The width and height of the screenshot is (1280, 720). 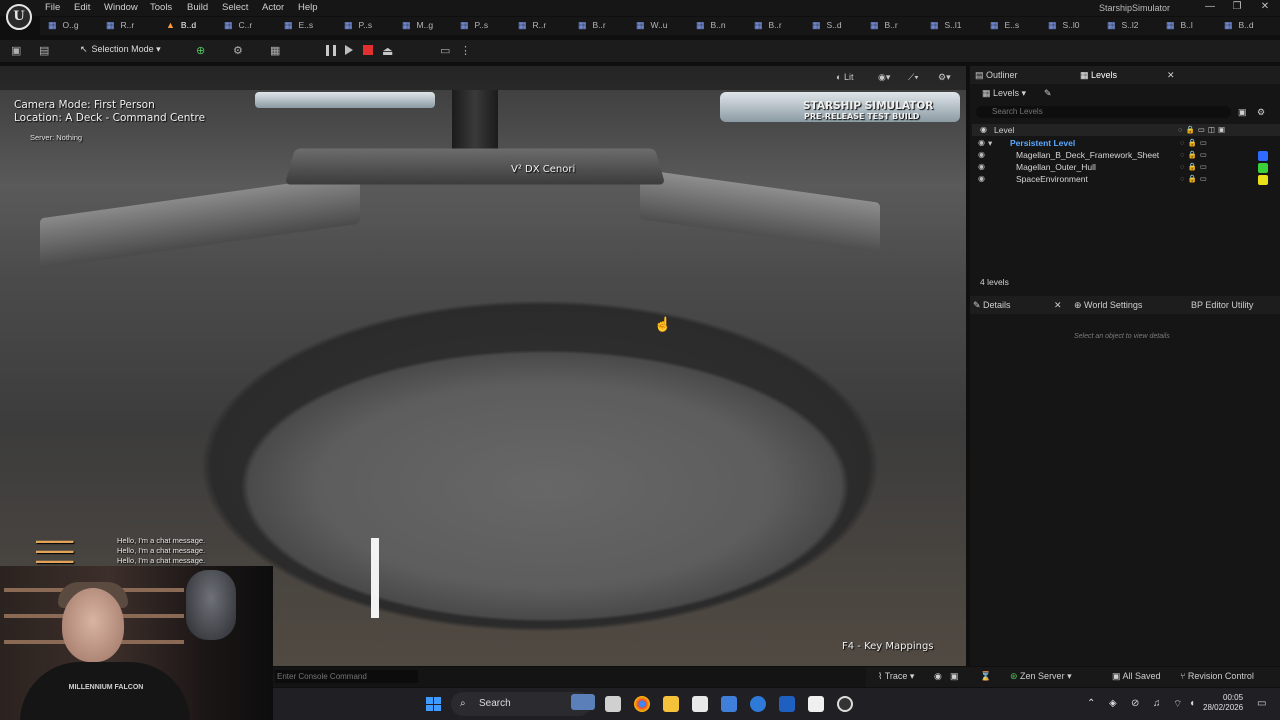 What do you see at coordinates (1242, 112) in the screenshot?
I see `add-level-icon: ▣` at bounding box center [1242, 112].